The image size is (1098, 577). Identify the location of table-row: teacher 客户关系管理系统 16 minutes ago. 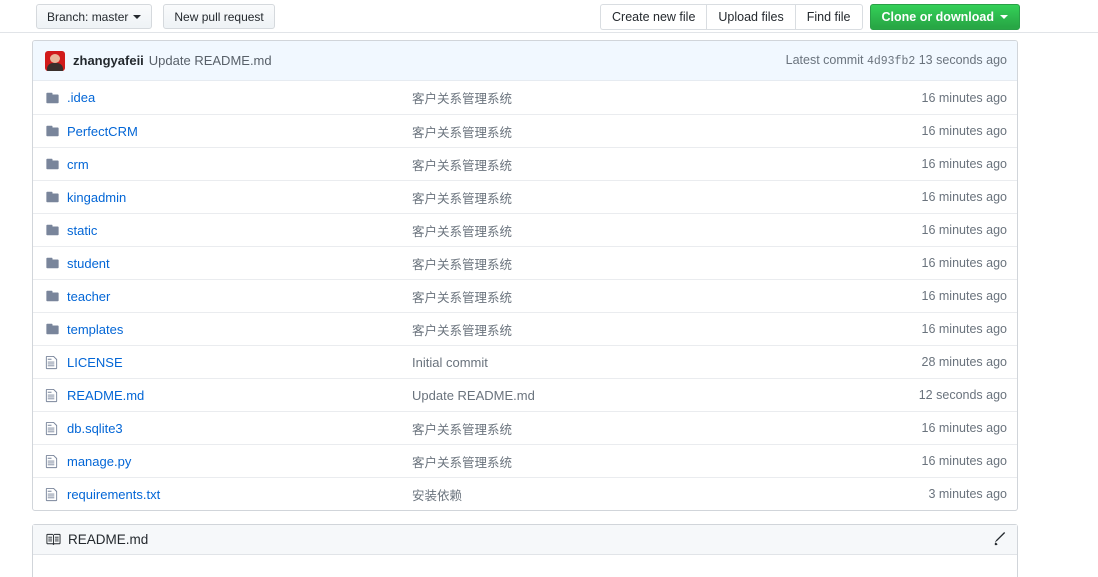
(525, 295).